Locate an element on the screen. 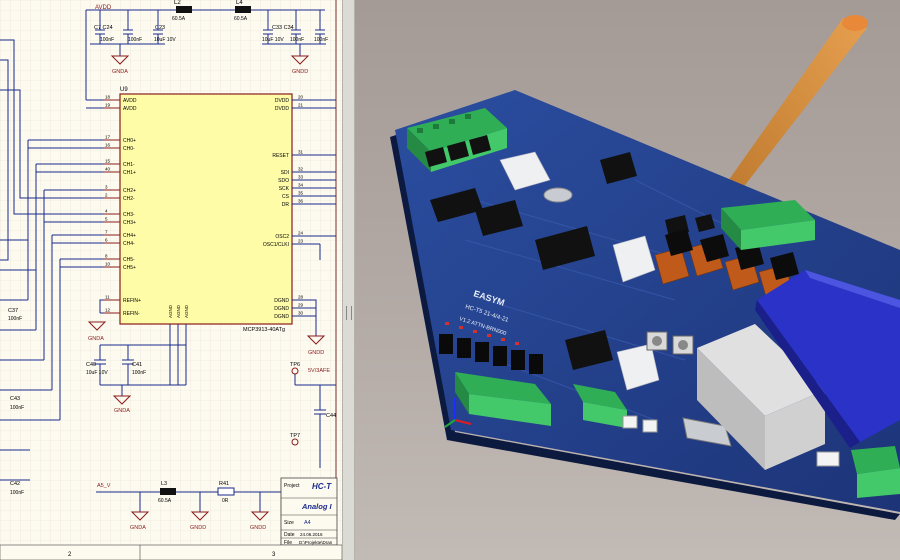 This screenshot has height=560, width=900. ic-pin-number: 34 is located at coordinates (301, 185).